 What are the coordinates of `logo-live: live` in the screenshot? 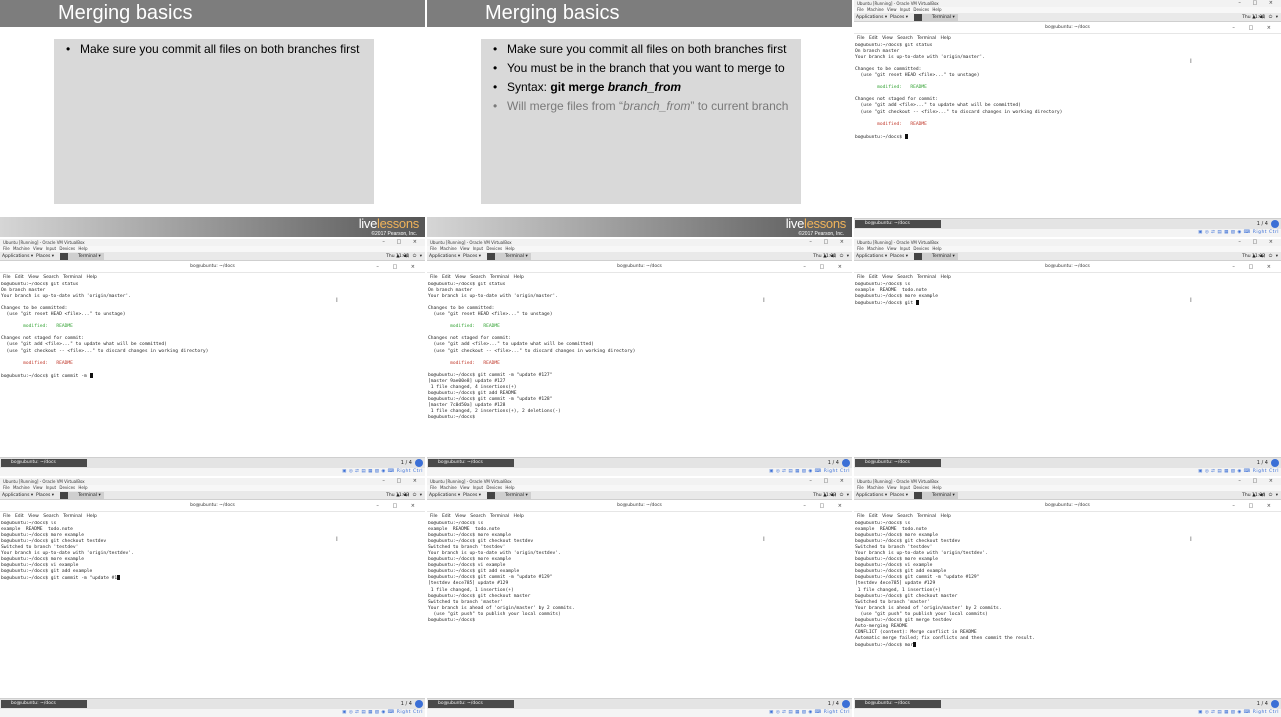 It's located at (368, 223).